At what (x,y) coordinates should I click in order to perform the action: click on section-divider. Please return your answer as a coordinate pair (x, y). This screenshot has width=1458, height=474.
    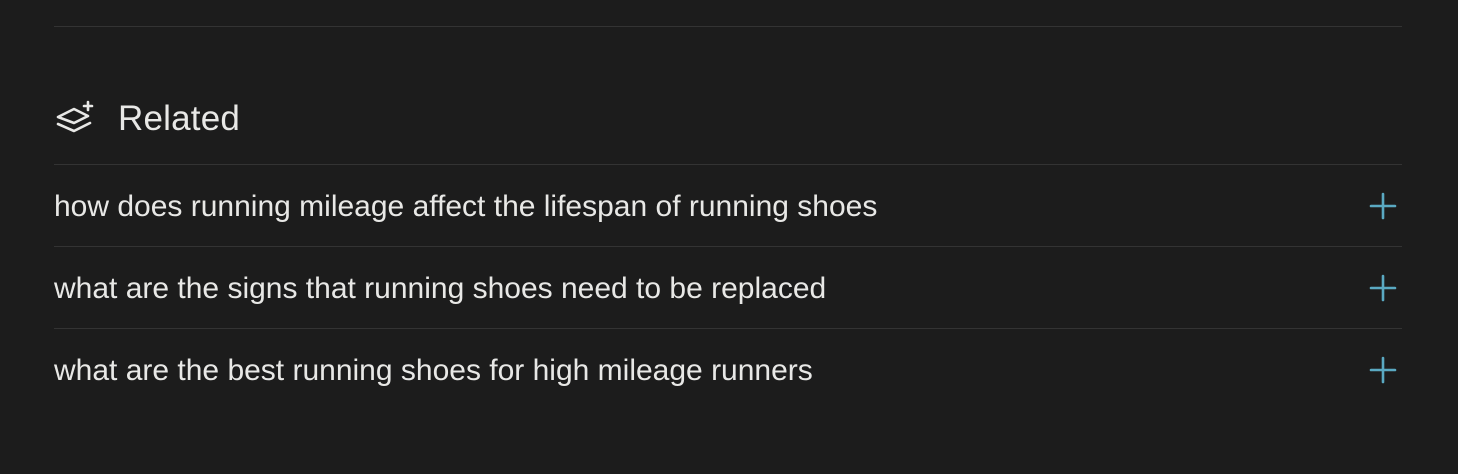
    Looking at the image, I should click on (728, 26).